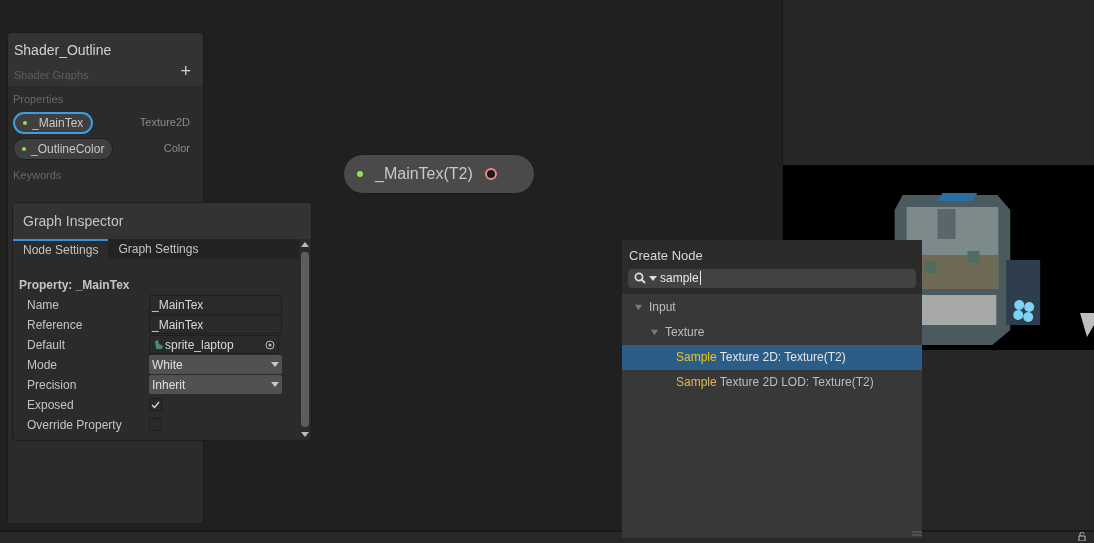 The image size is (1094, 543). I want to click on dropdown: White, so click(215, 364).